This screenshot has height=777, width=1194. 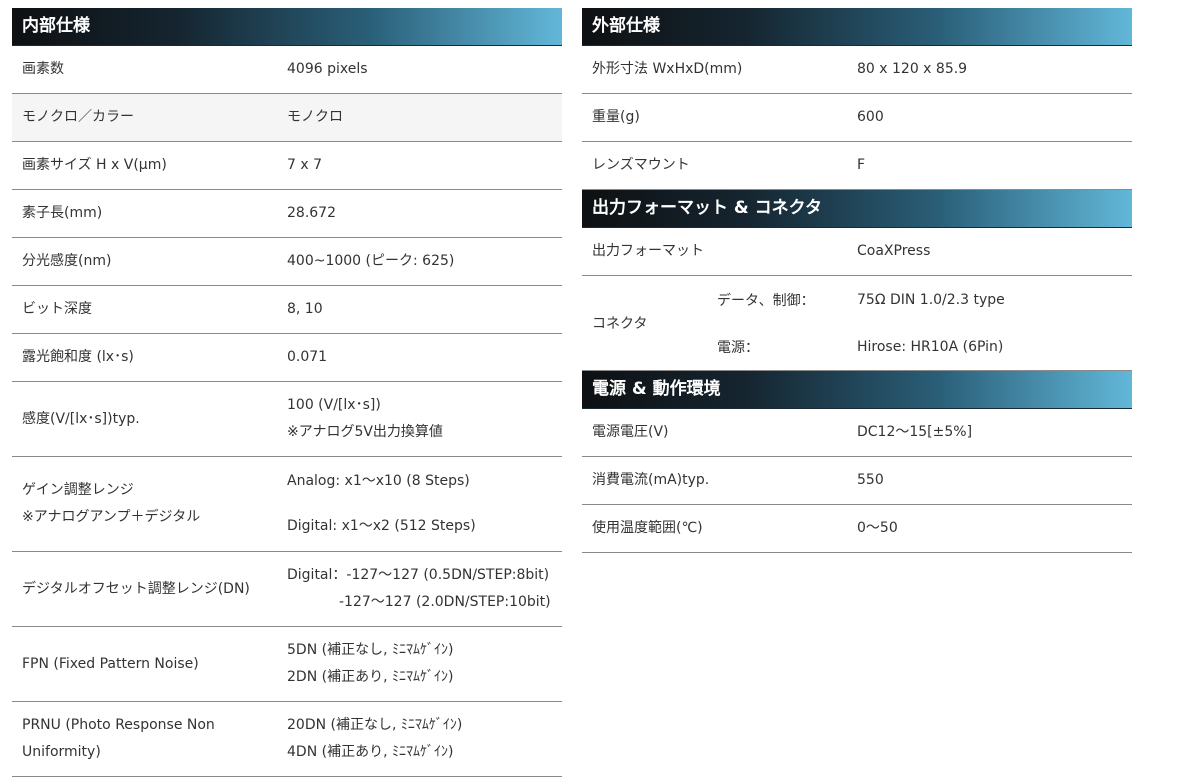 I want to click on table-row: 電源電圧(V) DC12～15[±5%], so click(x=857, y=433).